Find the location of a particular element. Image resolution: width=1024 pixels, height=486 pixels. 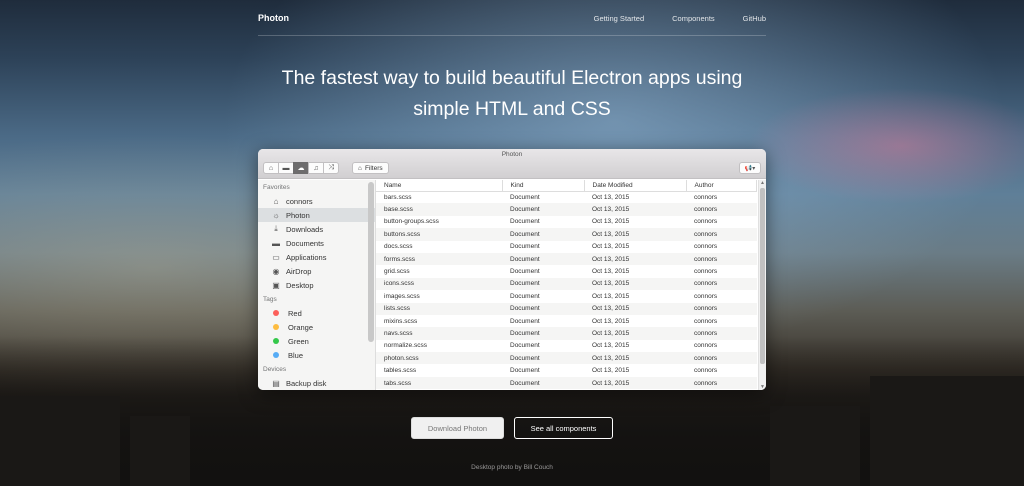

table-row: buttons.scss Document Oct 13, 2015 connors is located at coordinates (566, 234).